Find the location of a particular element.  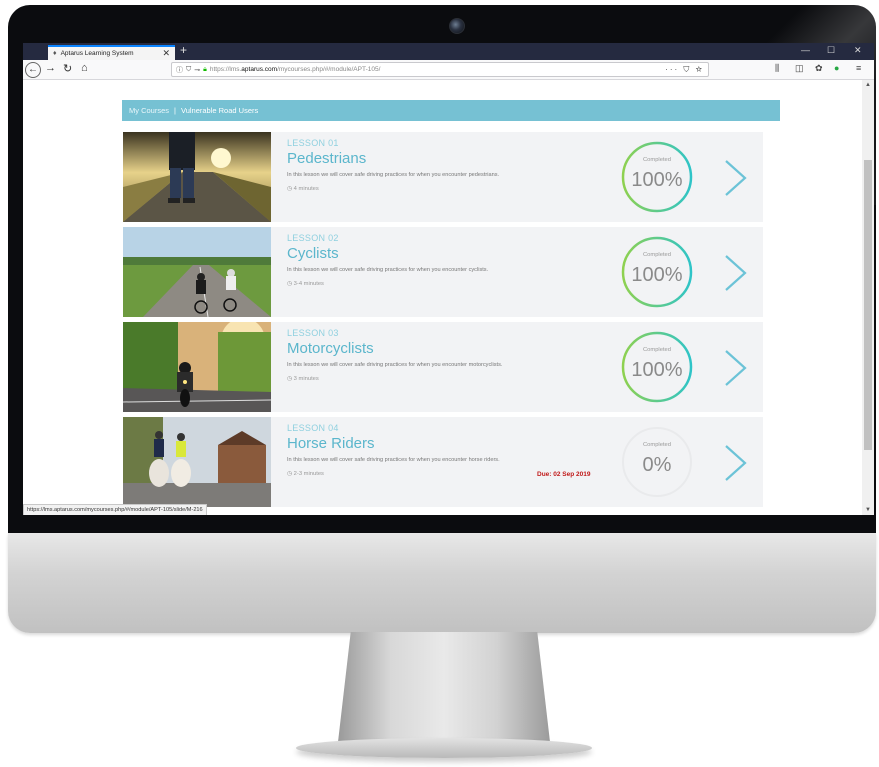

progress-percent: 0% is located at coordinates (657, 465).